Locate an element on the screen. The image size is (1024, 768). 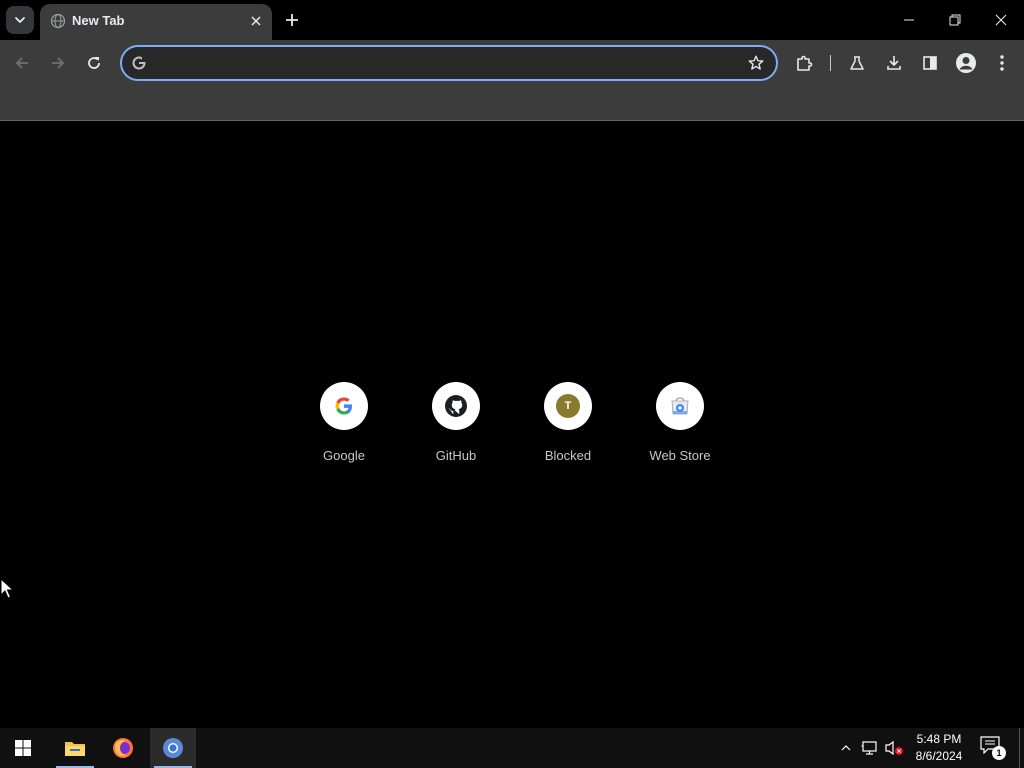
letter-t-icon: T is located at coordinates (568, 406).